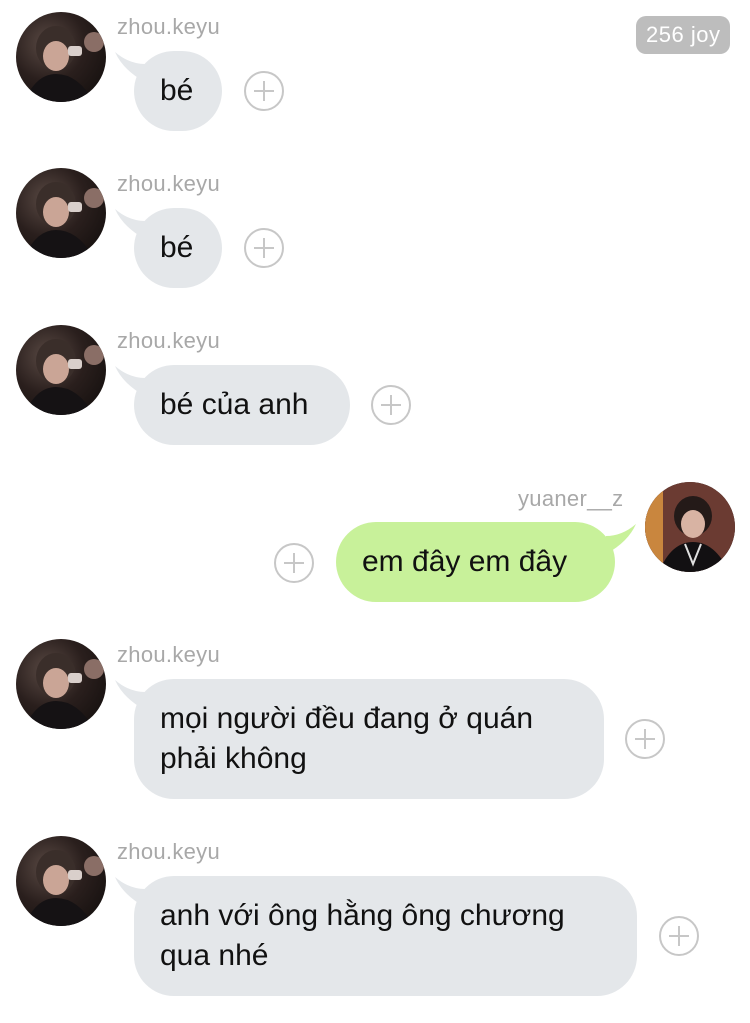  I want to click on message-text: bé của anh, so click(234, 404).